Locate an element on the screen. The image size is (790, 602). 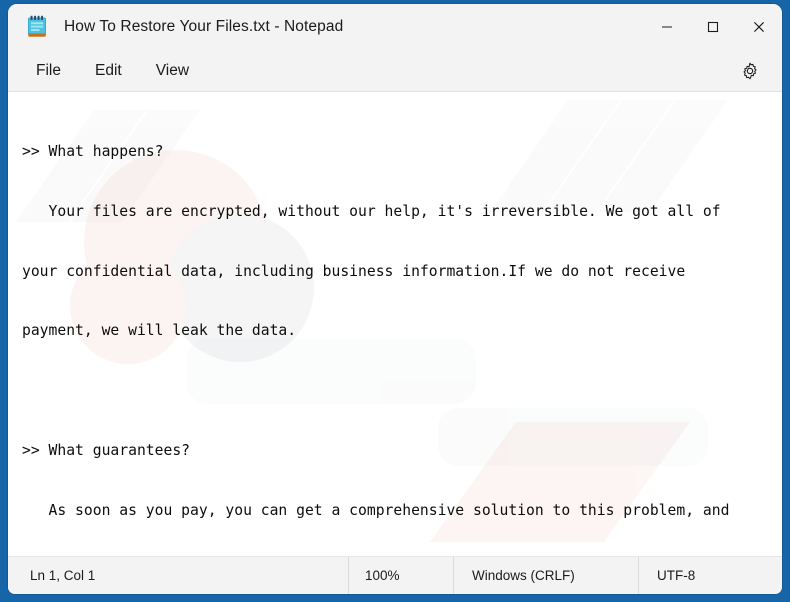
gear-icon is located at coordinates (750, 71).